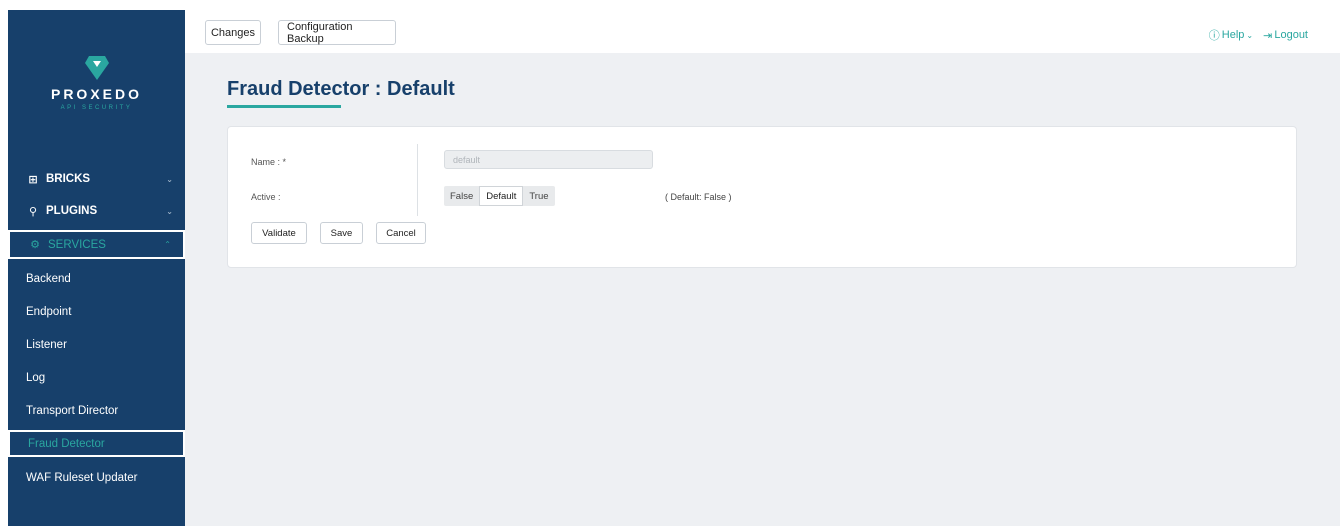  What do you see at coordinates (337, 32) in the screenshot?
I see `configuration-backup-button: Configuration Backup` at bounding box center [337, 32].